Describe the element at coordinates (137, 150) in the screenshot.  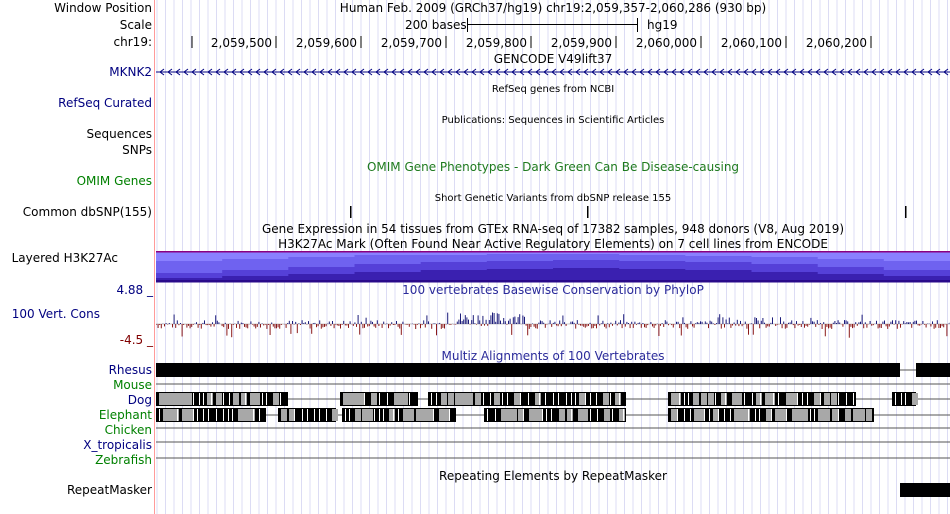
I see `publications-snps-label: SNPs` at that location.